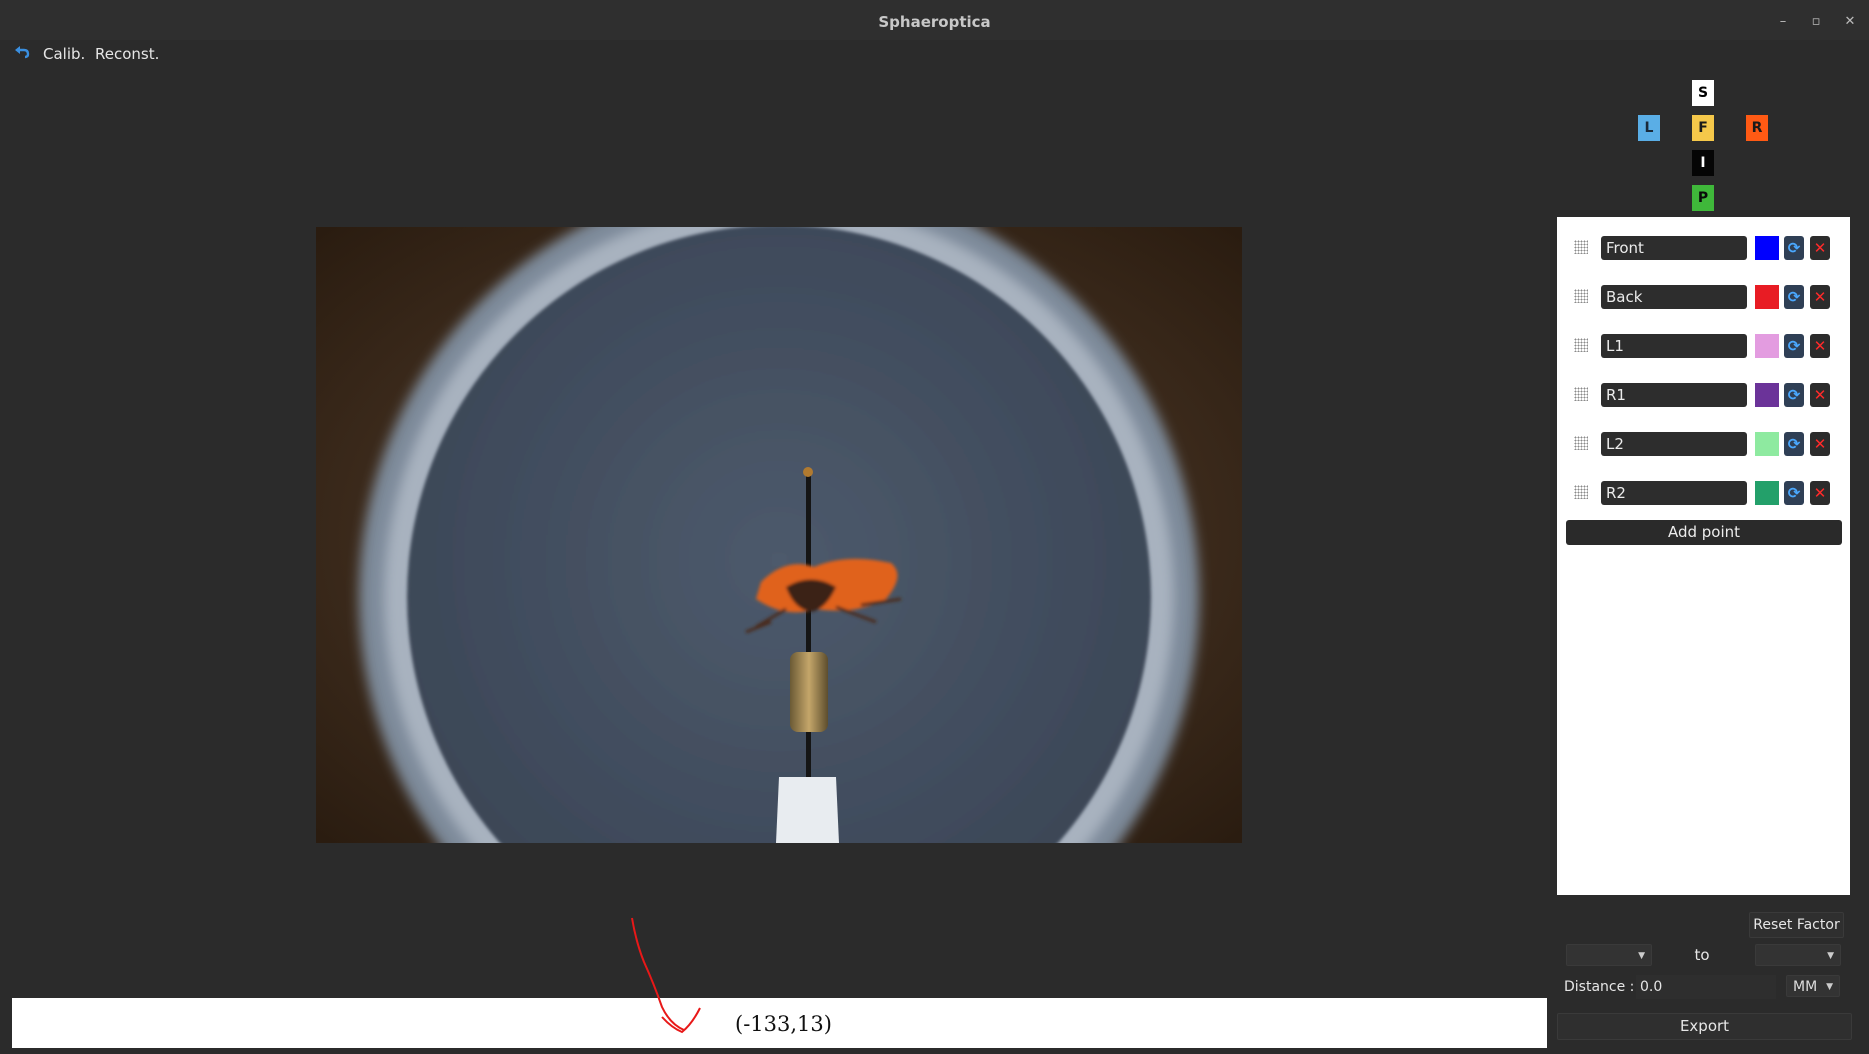  I want to click on maximize-button: ▫, so click(1816, 22).